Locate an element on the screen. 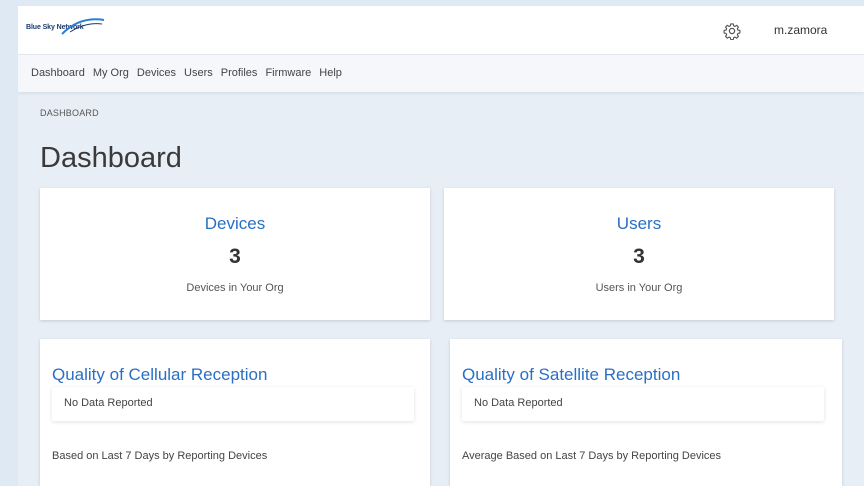 This screenshot has width=864, height=486. users-count: 3 is located at coordinates (639, 256).